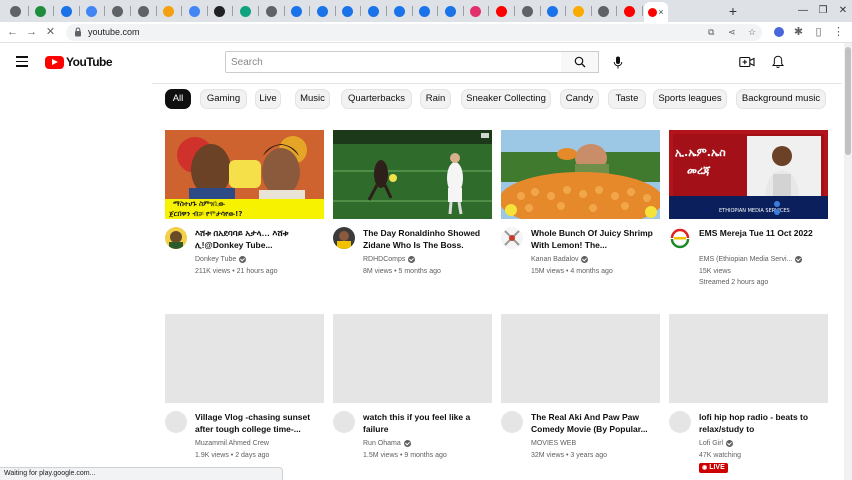 Image resolution: width=852 pixels, height=480 pixels. I want to click on channel-name: RDHDComps, so click(389, 259).